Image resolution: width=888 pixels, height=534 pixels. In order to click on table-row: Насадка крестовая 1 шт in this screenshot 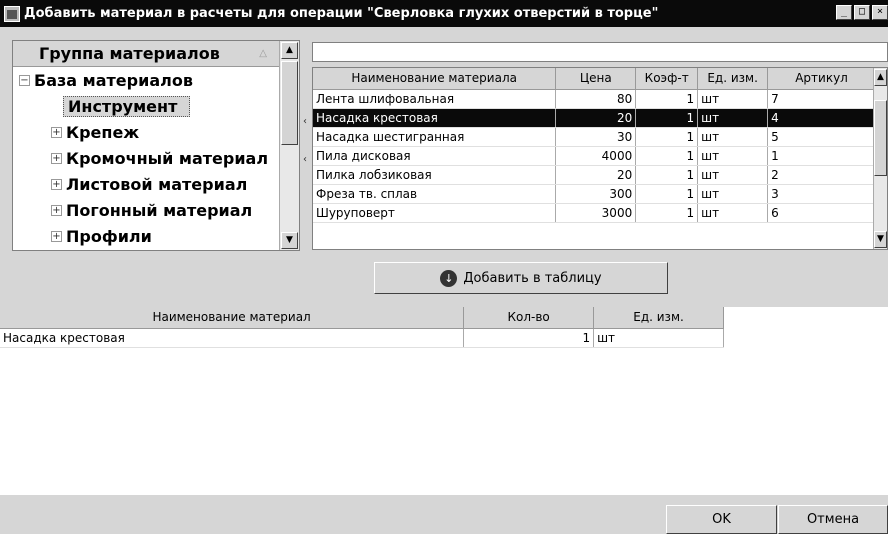, I will do `click(362, 338)`.